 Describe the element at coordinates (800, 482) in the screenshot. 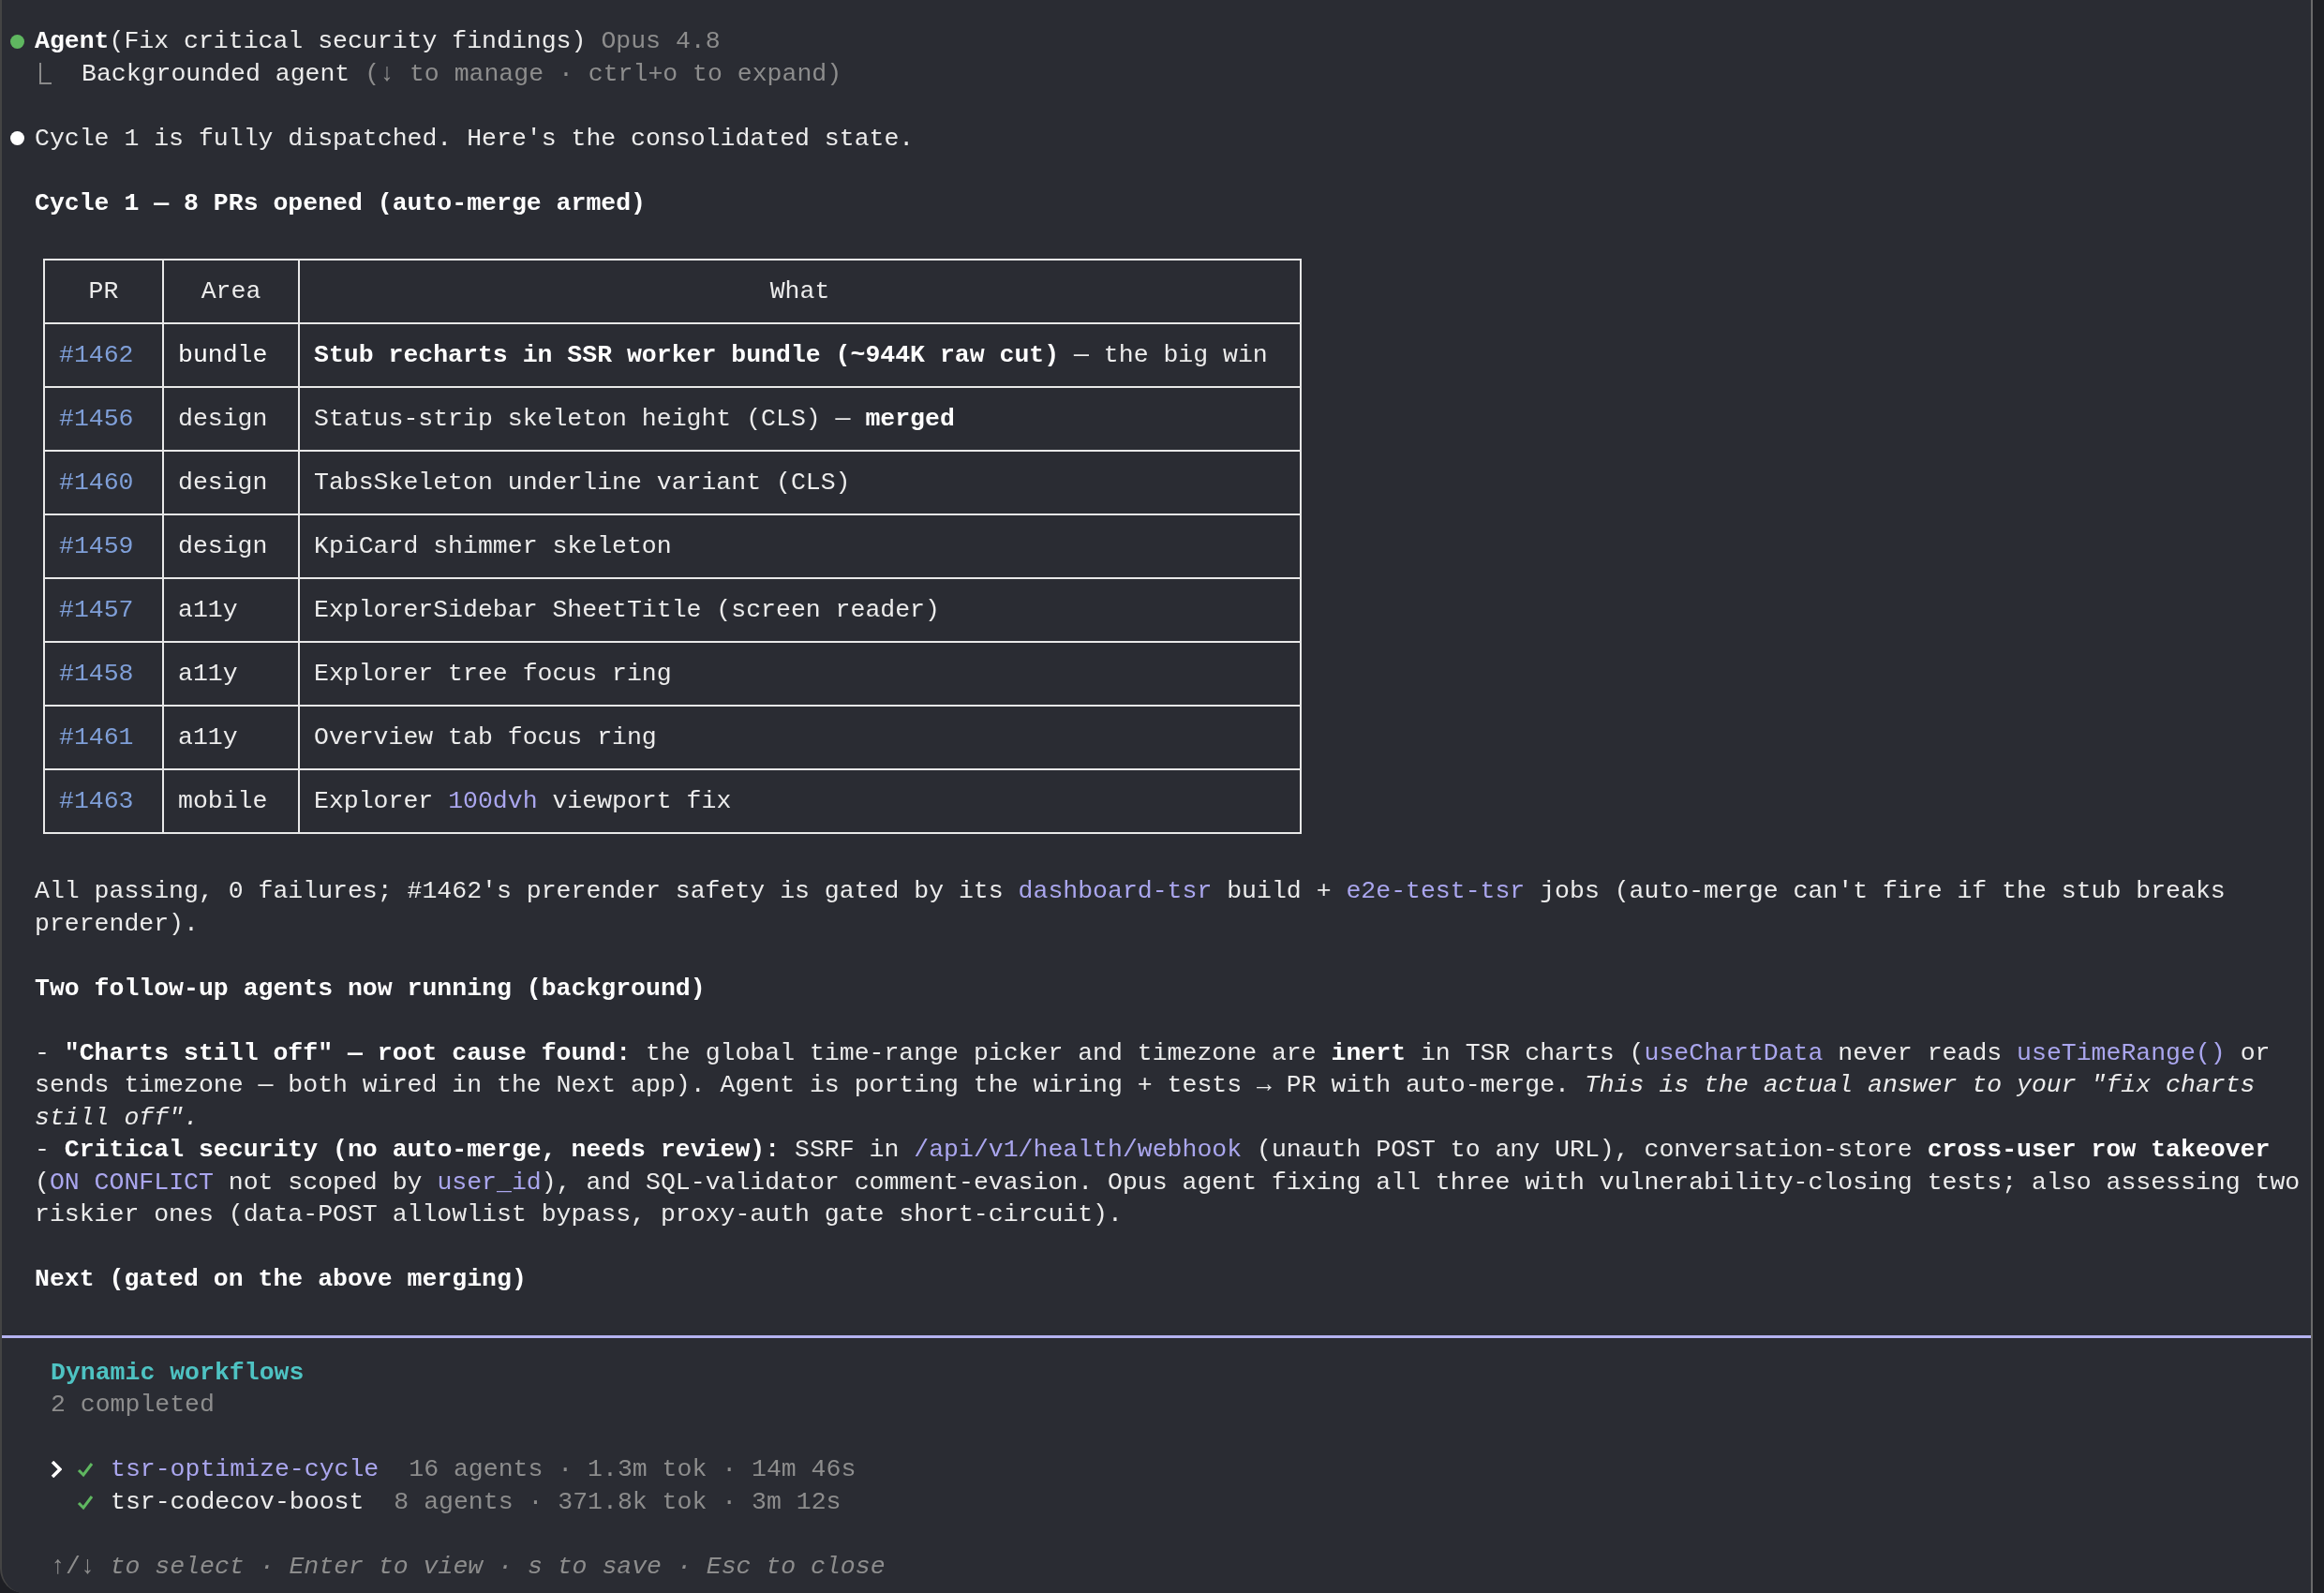

I see `description-cell: TabsSkeleton underline variant (CLS)` at that location.